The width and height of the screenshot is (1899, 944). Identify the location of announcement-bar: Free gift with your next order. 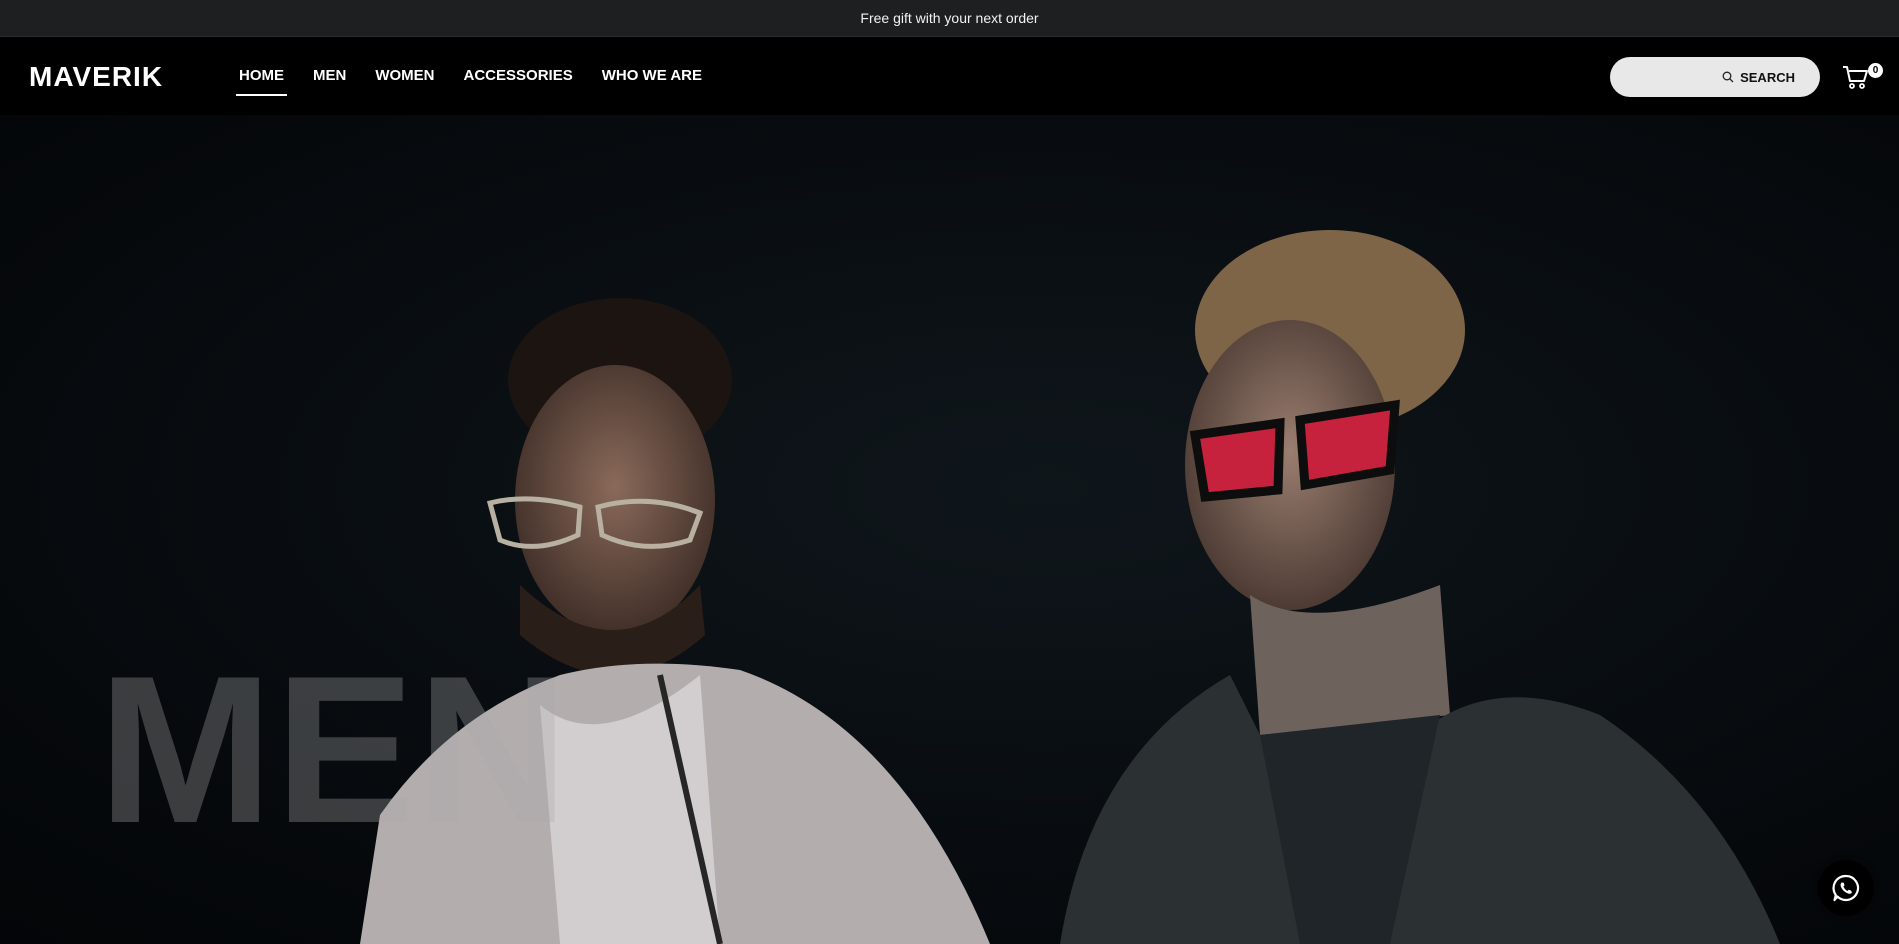
(949, 18).